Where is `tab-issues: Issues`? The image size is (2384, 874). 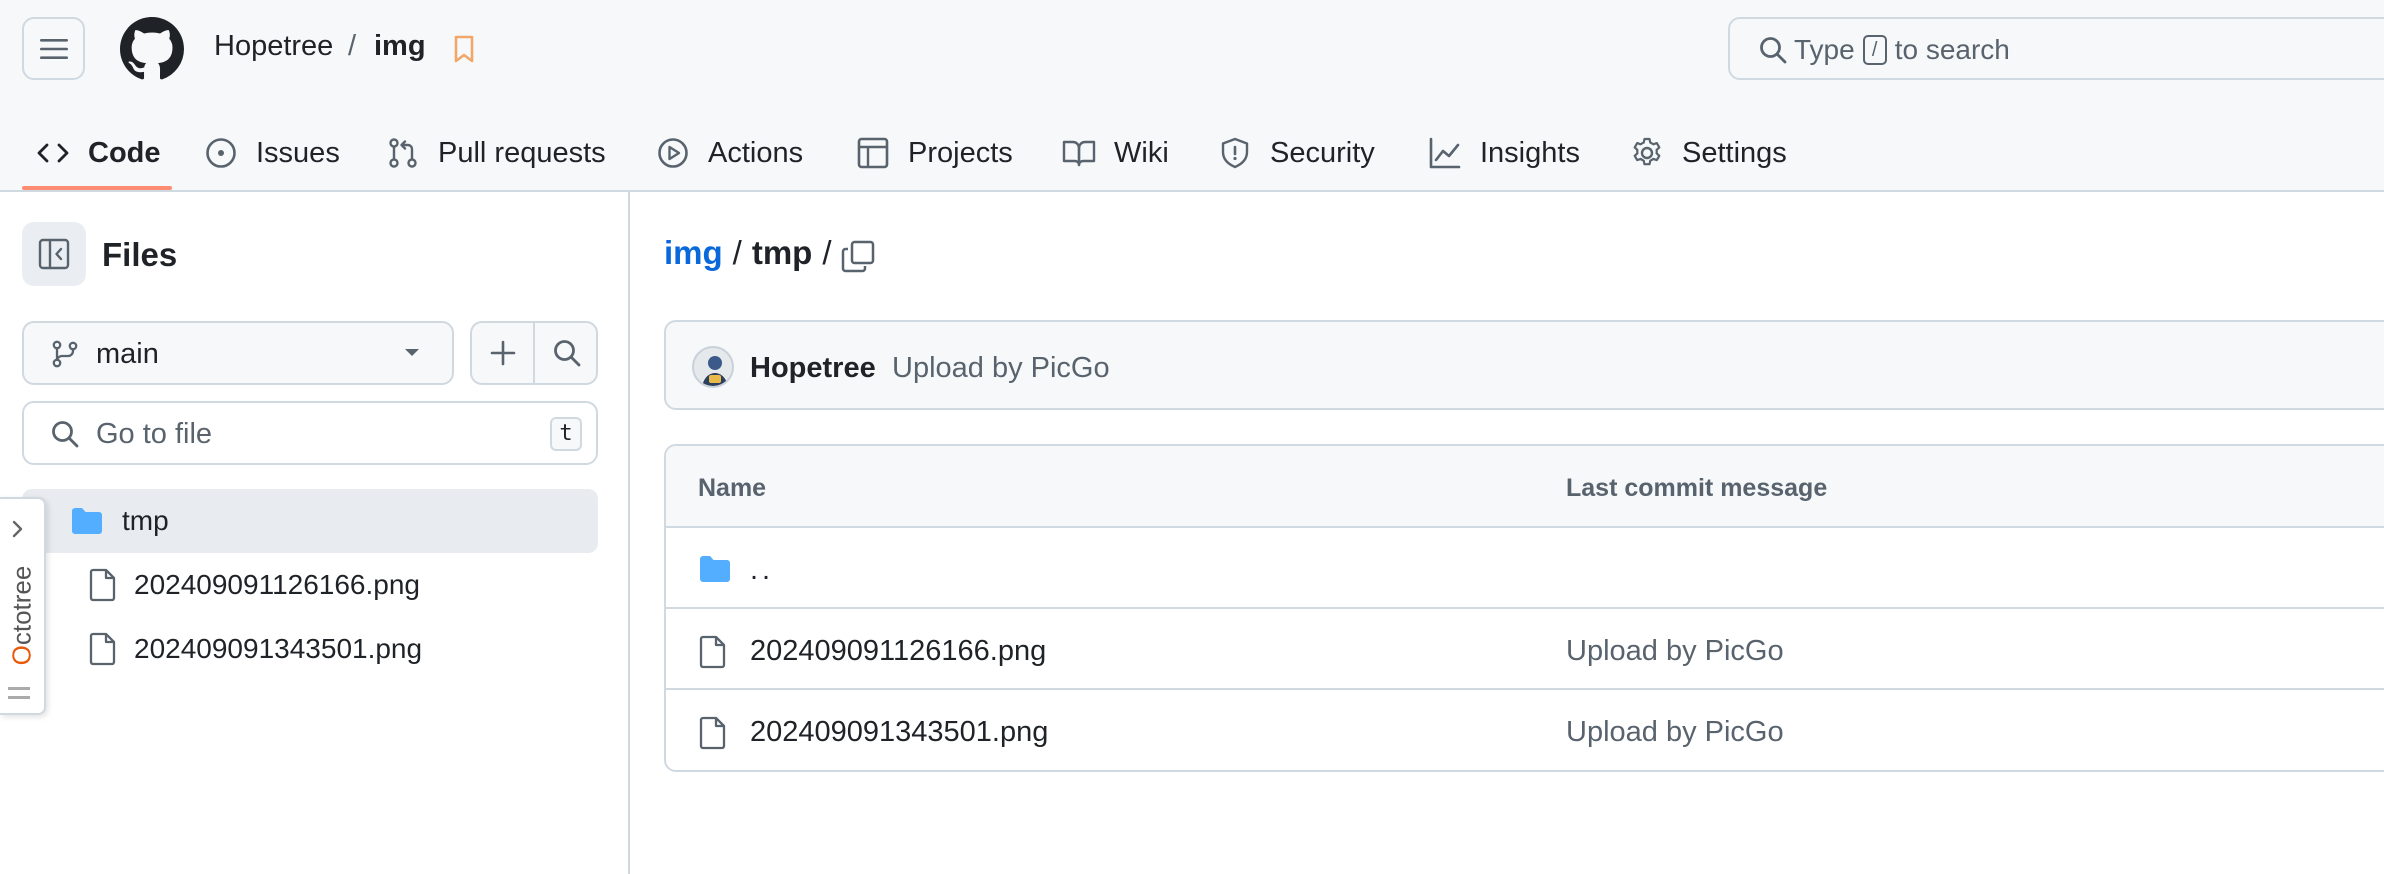 tab-issues: Issues is located at coordinates (272, 153).